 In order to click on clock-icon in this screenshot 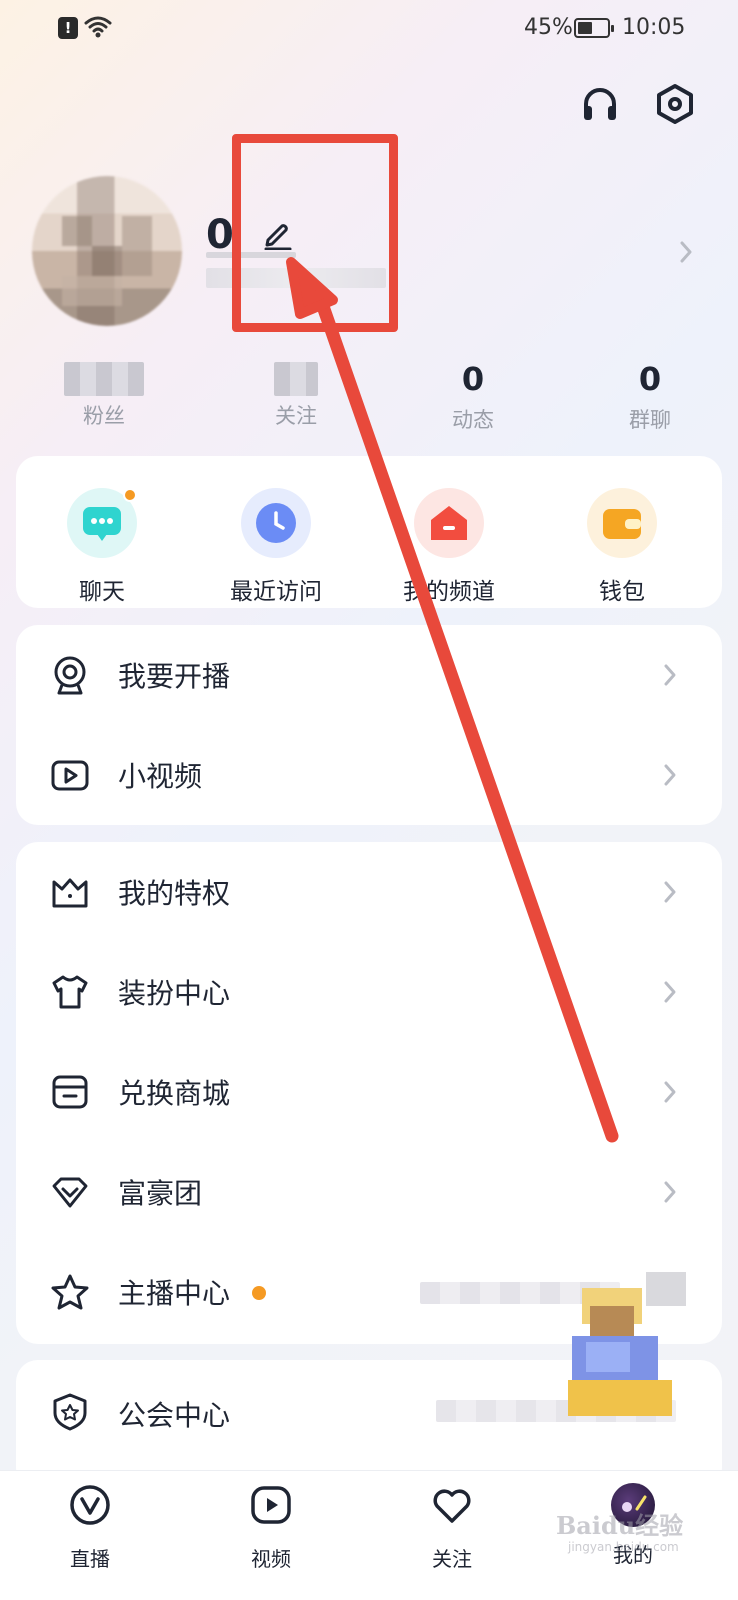, I will do `click(276, 523)`.